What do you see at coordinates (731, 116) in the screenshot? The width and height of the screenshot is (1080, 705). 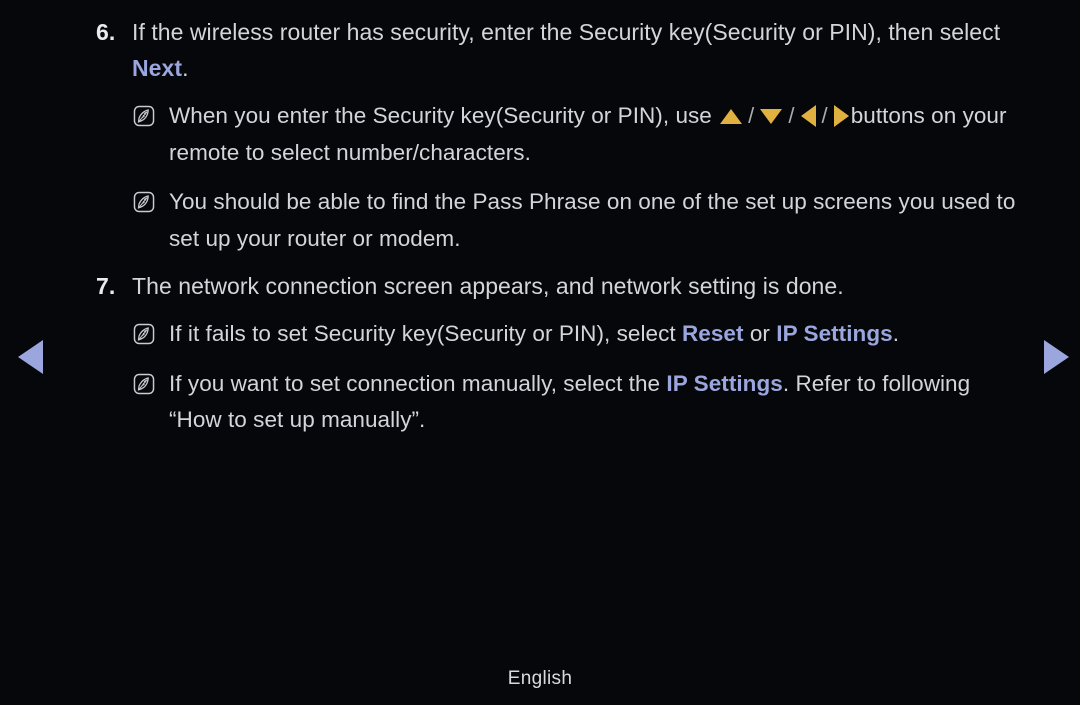 I see `arrow-up-icon` at bounding box center [731, 116].